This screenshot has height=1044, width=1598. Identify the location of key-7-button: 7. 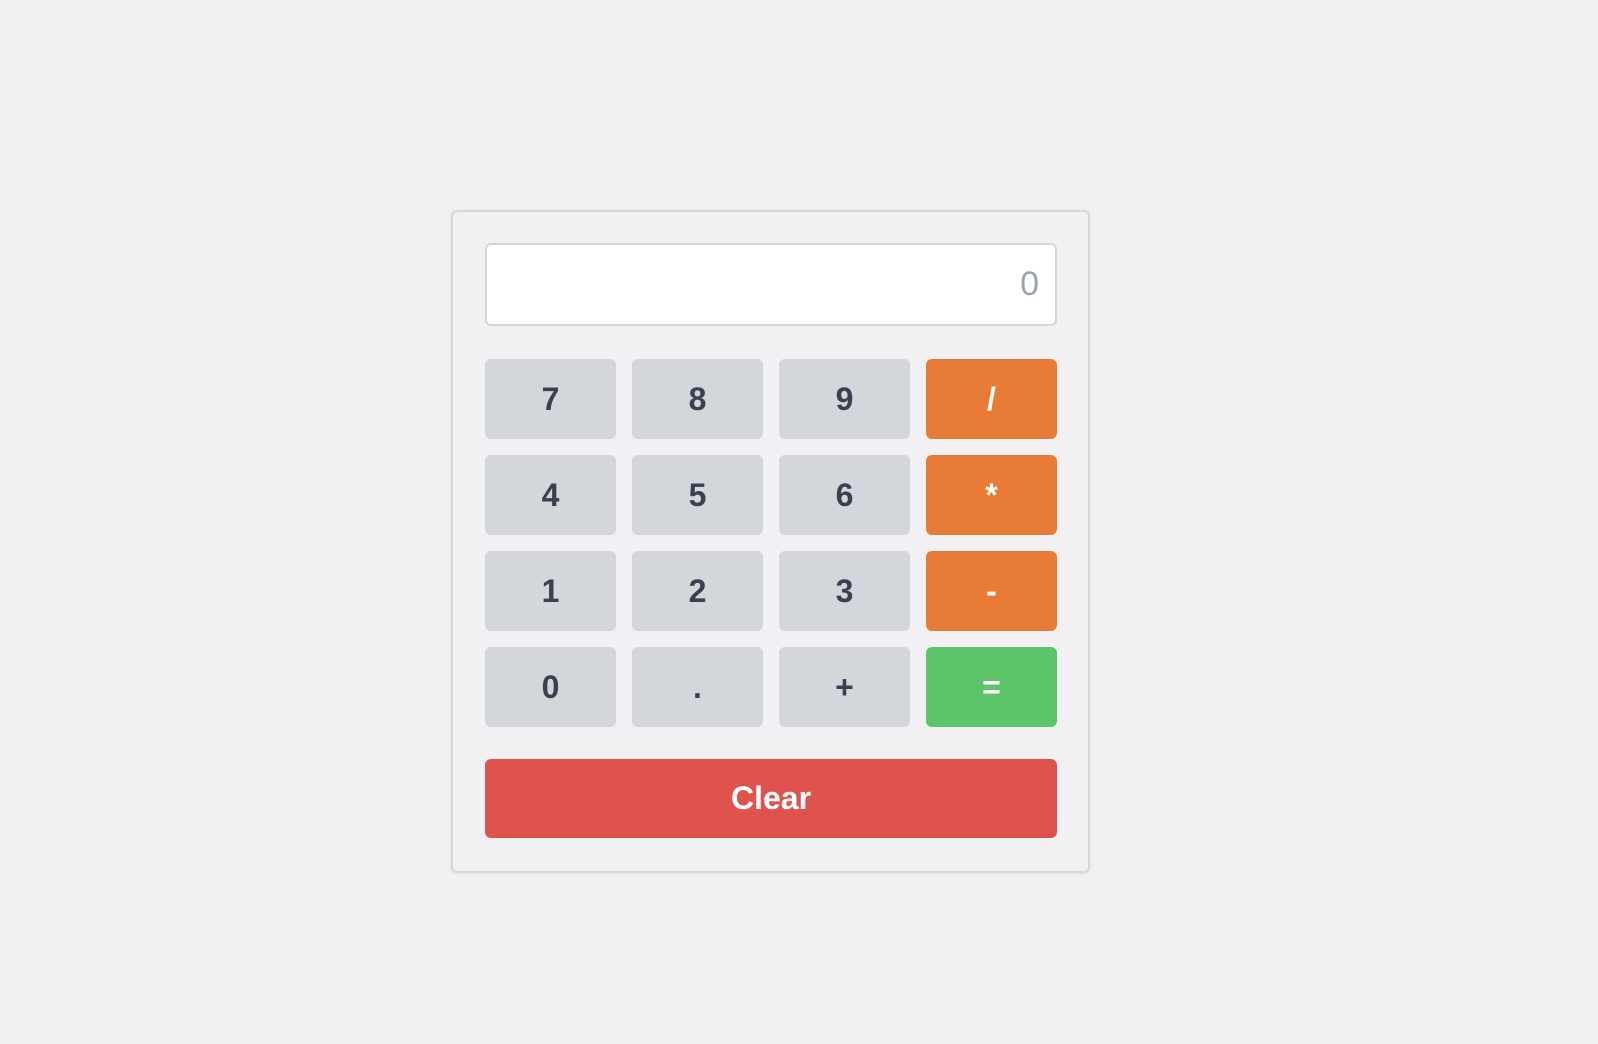
(550, 399).